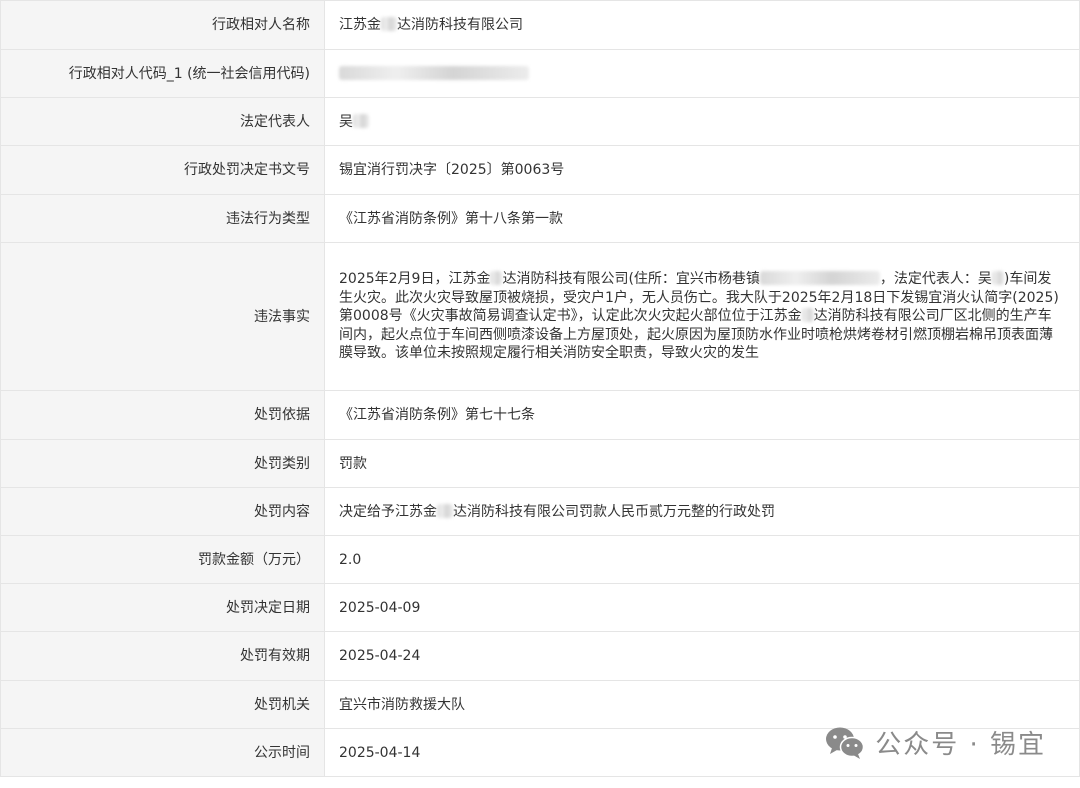  I want to click on field-label: 行政处罚决定书文号, so click(162, 170).